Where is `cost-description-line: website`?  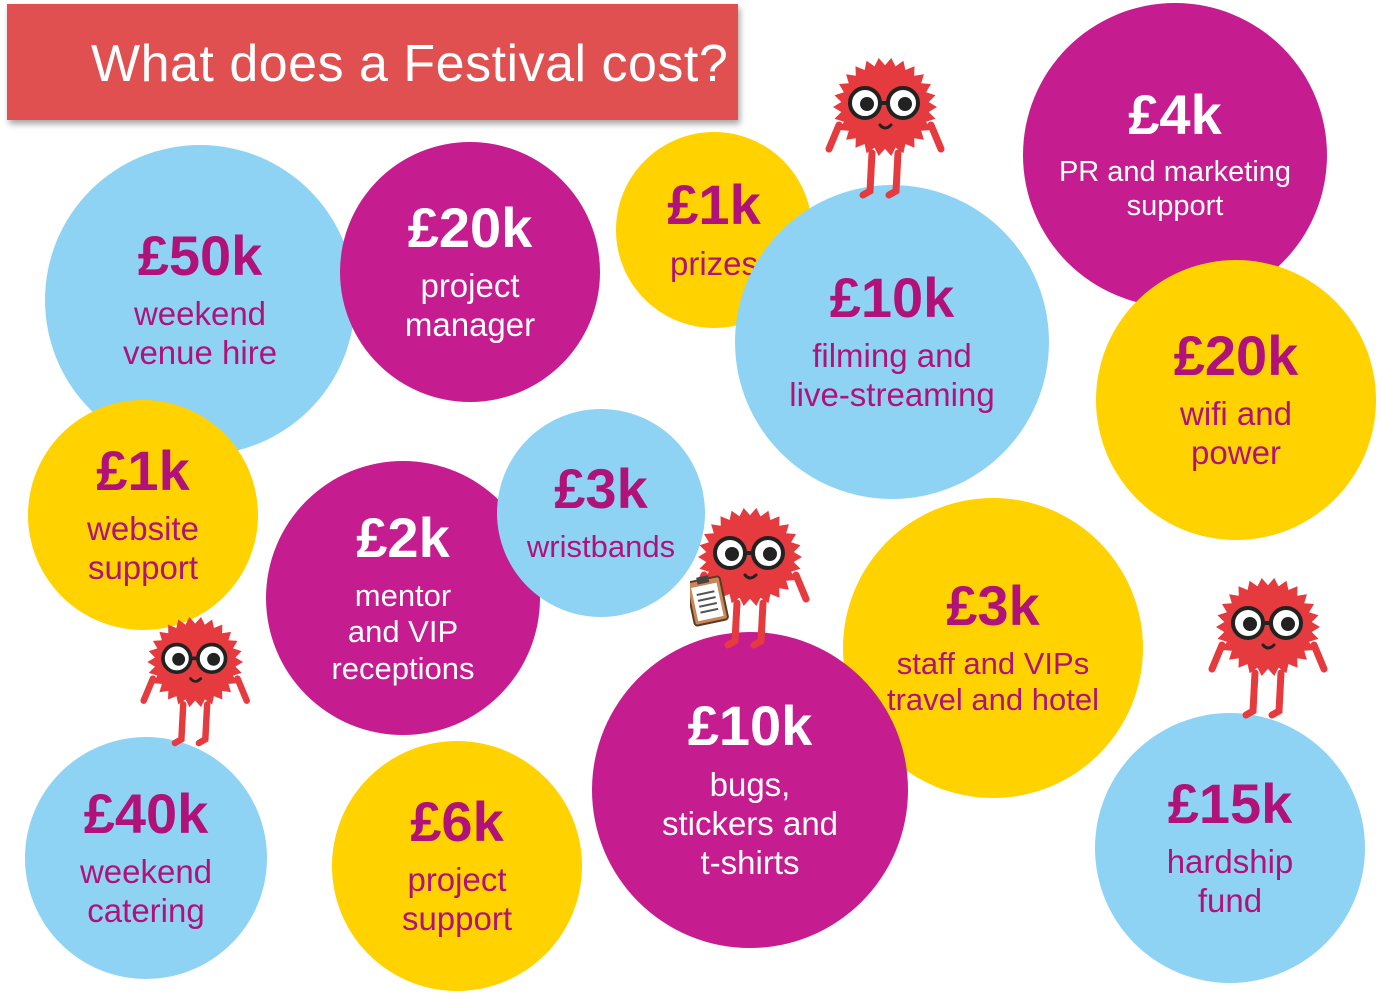
cost-description-line: website is located at coordinates (143, 529).